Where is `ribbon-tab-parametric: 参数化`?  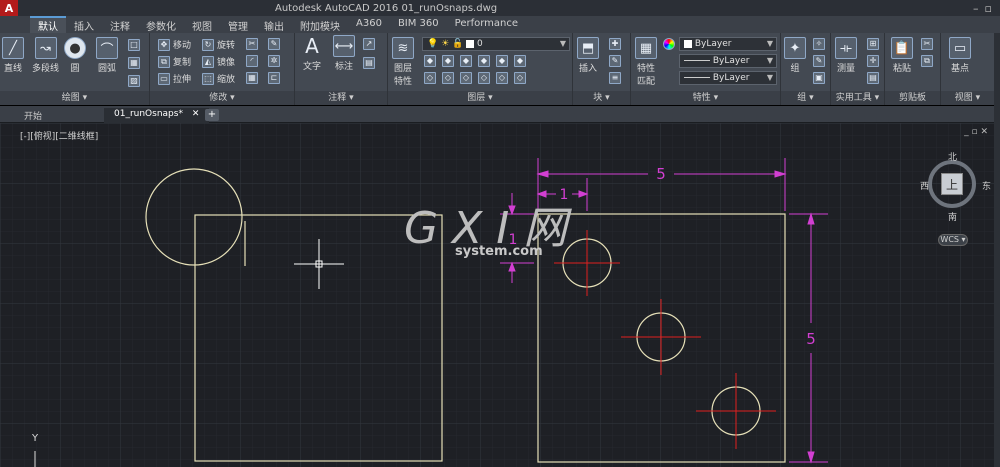 ribbon-tab-parametric: 参数化 is located at coordinates (161, 24).